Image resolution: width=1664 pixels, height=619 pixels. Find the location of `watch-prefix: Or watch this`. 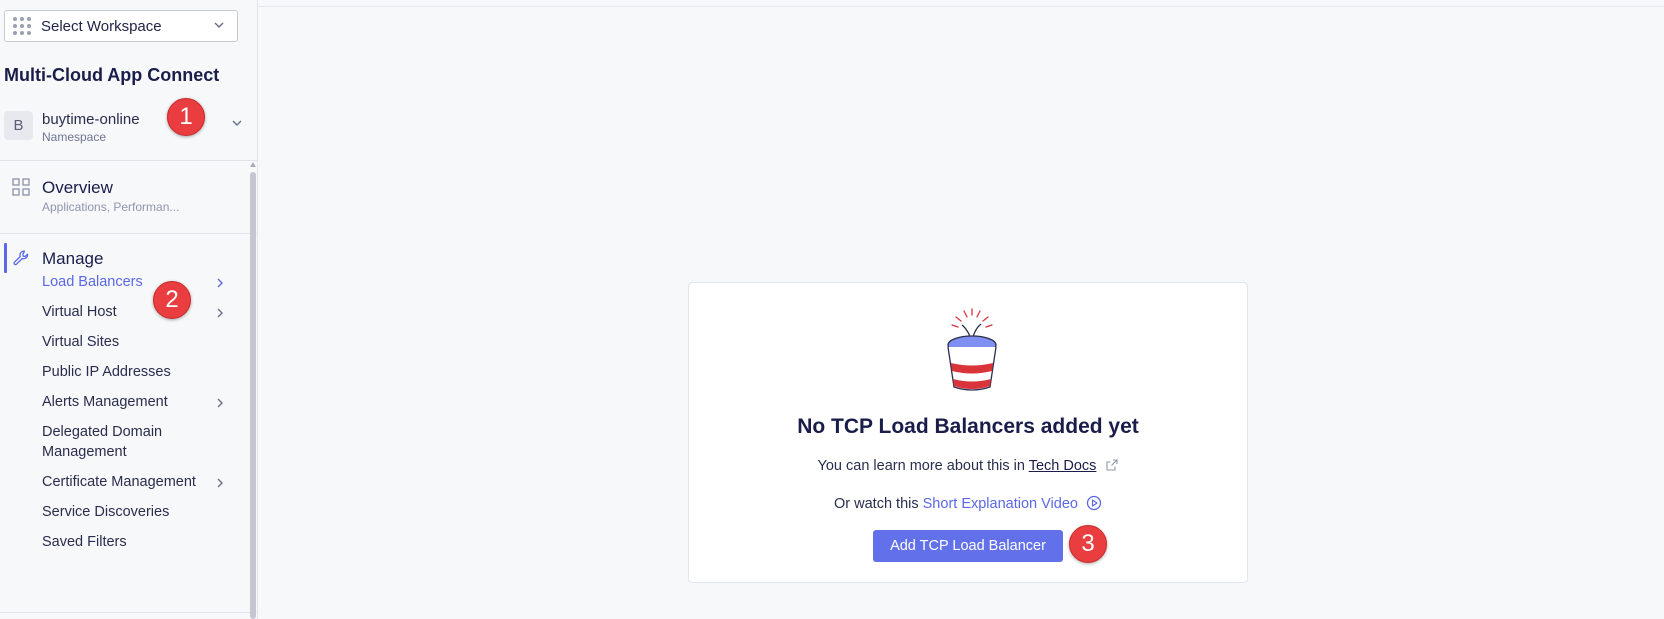

watch-prefix: Or watch this is located at coordinates (876, 504).